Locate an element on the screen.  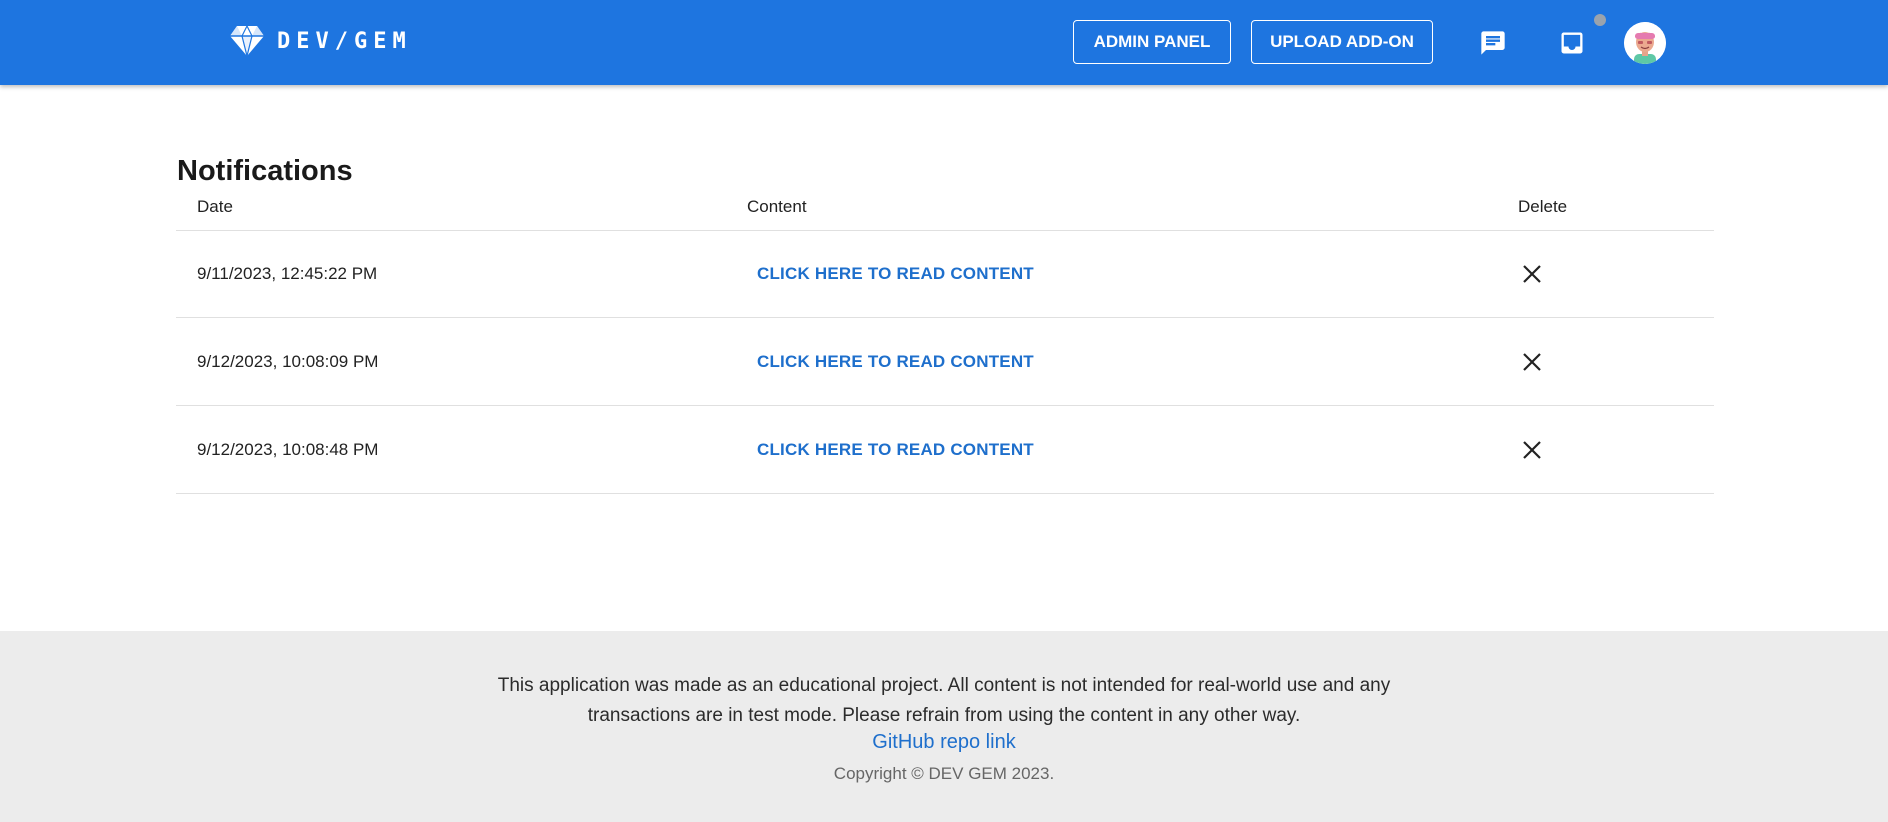
inbox-button is located at coordinates (1572, 43).